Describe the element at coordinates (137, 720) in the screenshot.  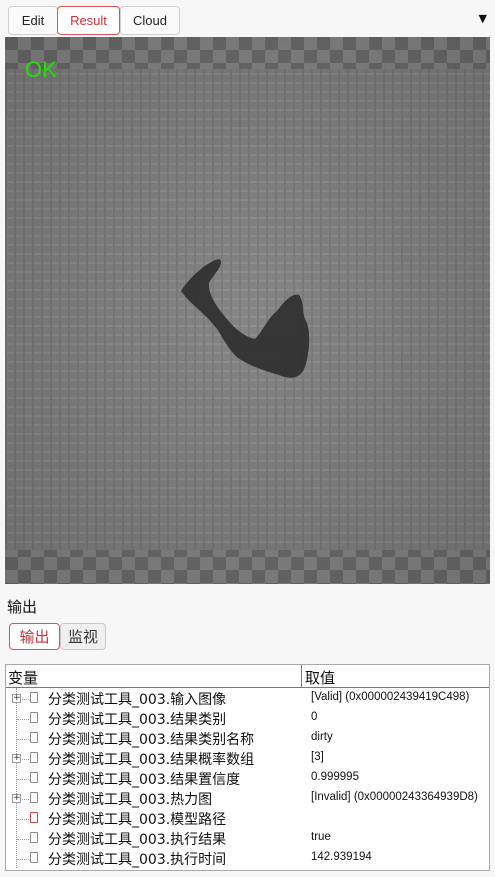
I see `variable-name: 分类测试工具_003.结果类别` at that location.